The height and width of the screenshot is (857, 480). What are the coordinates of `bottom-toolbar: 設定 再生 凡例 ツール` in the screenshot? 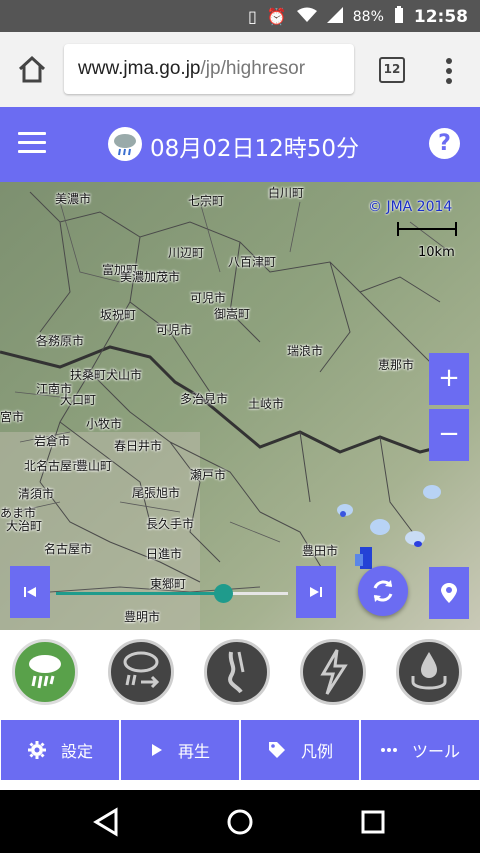 It's located at (240, 753).